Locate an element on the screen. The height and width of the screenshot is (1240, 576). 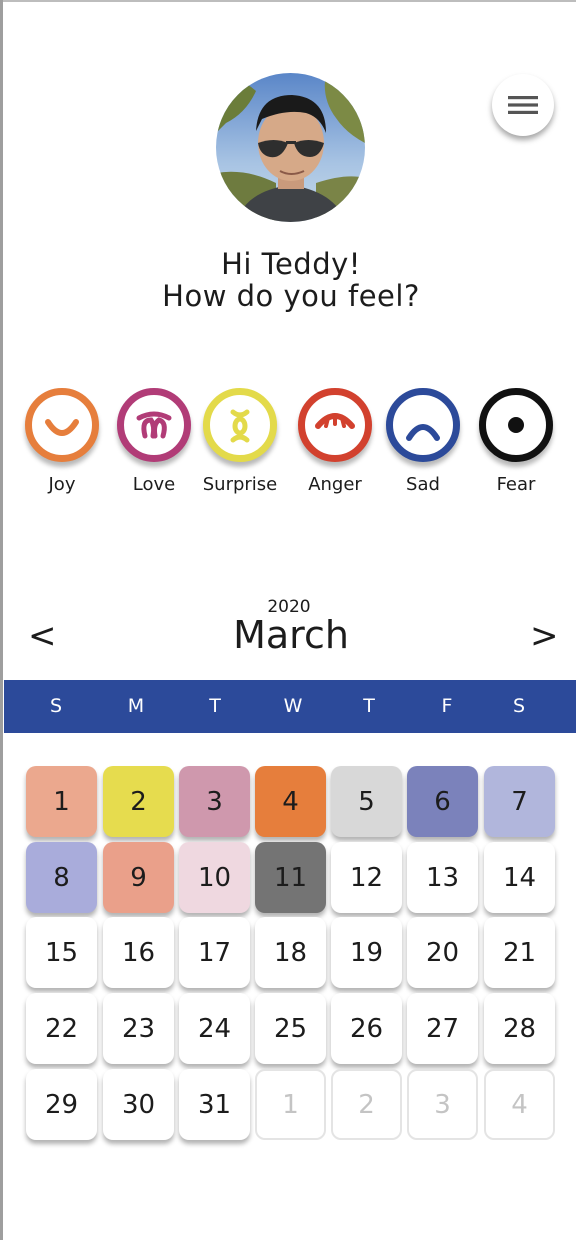
emotion-label: Joy is located at coordinates (62, 484).